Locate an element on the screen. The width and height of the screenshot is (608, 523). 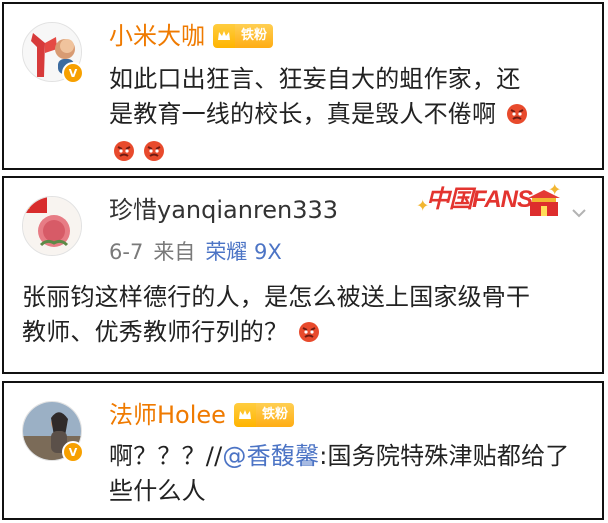
username: 珍惜yanqianren333 is located at coordinates (223, 210).